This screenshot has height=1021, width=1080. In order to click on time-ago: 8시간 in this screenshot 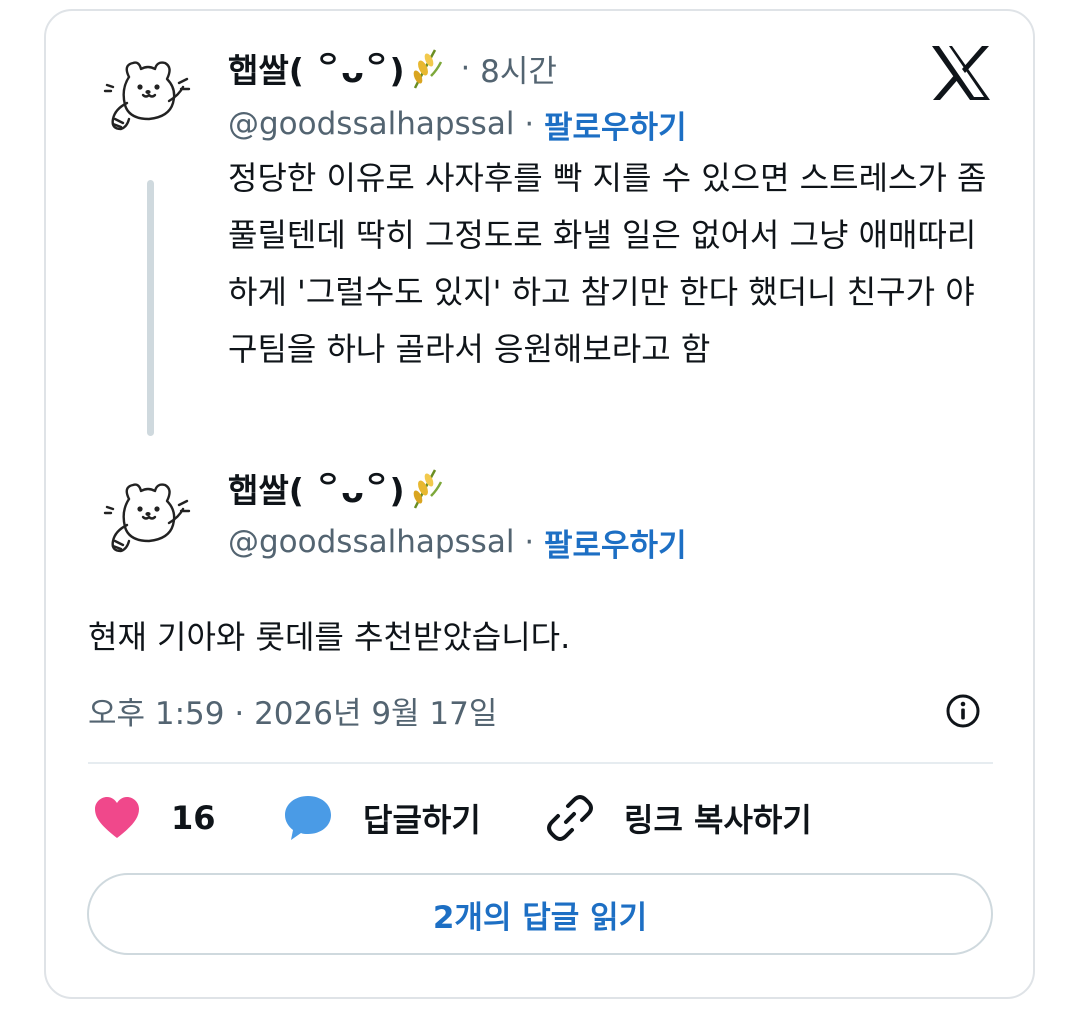, I will do `click(518, 68)`.